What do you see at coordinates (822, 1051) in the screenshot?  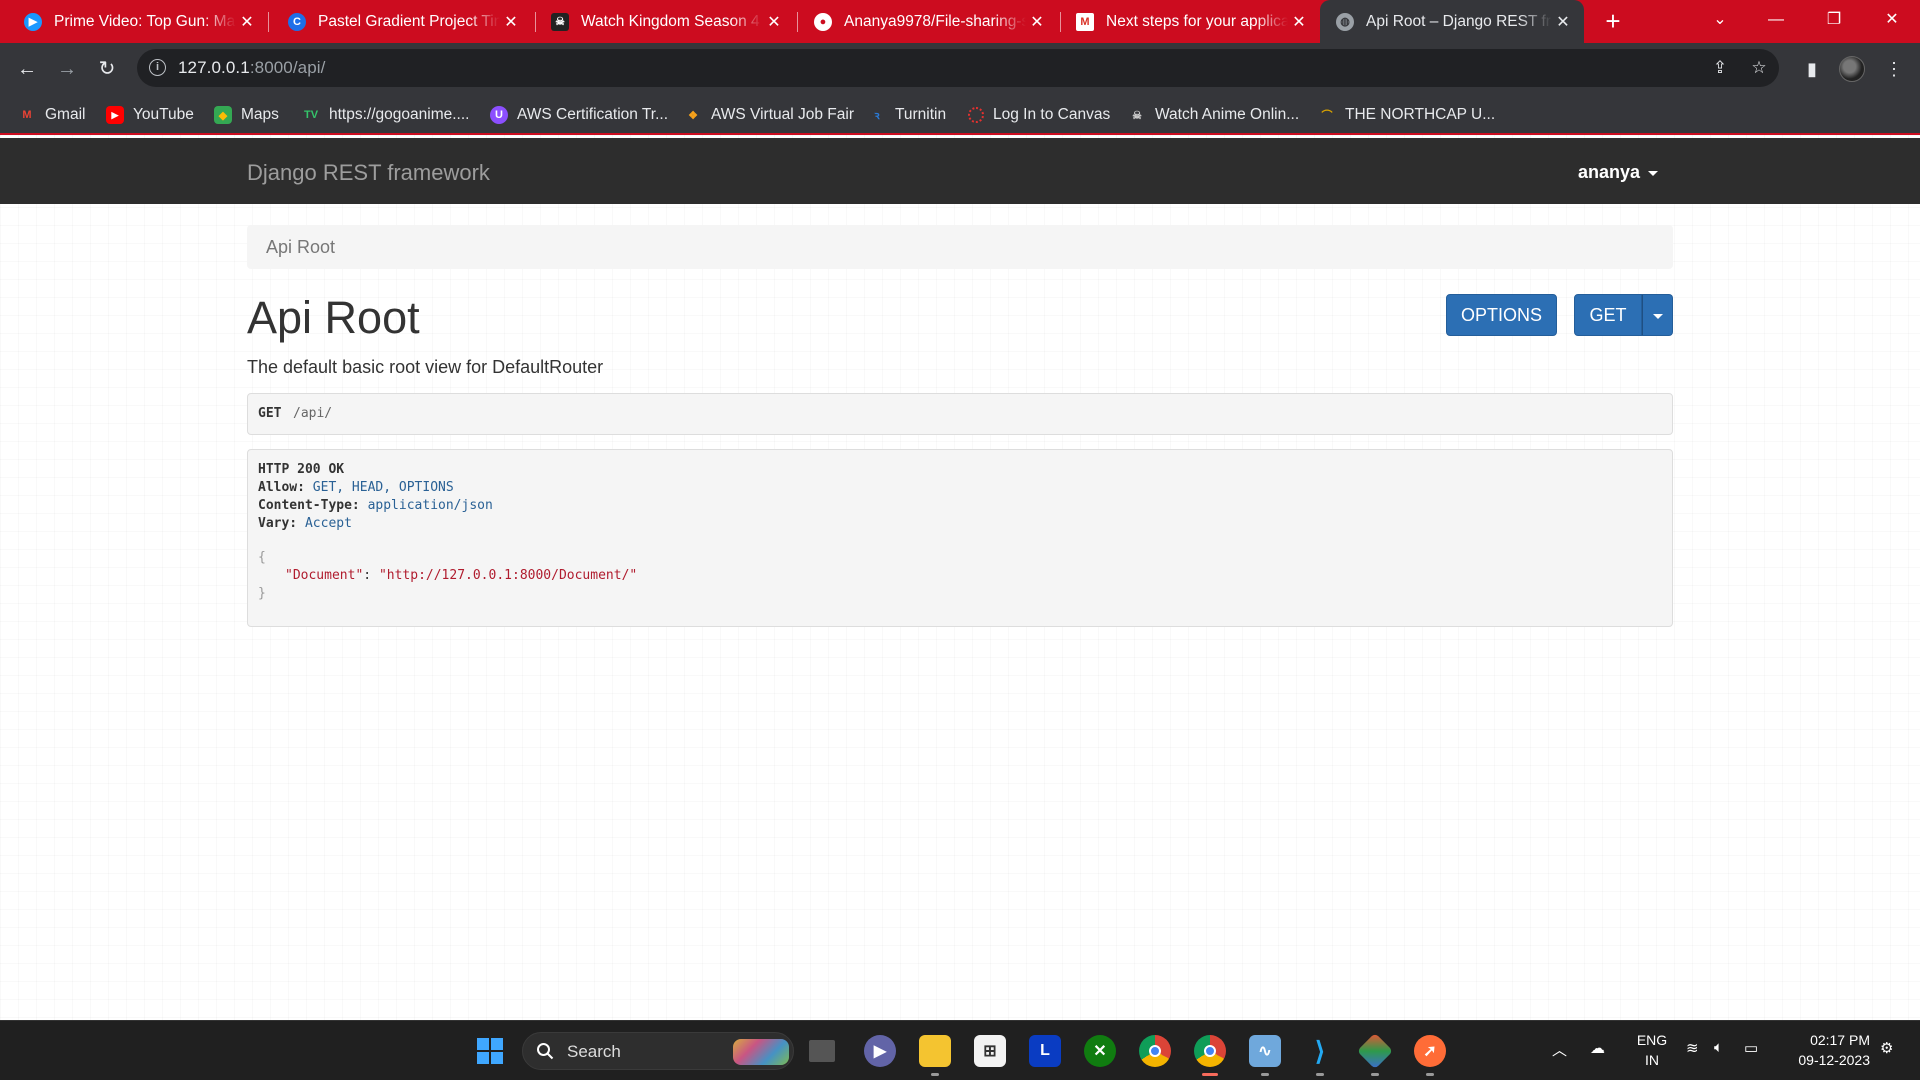 I see `task-view-icon` at bounding box center [822, 1051].